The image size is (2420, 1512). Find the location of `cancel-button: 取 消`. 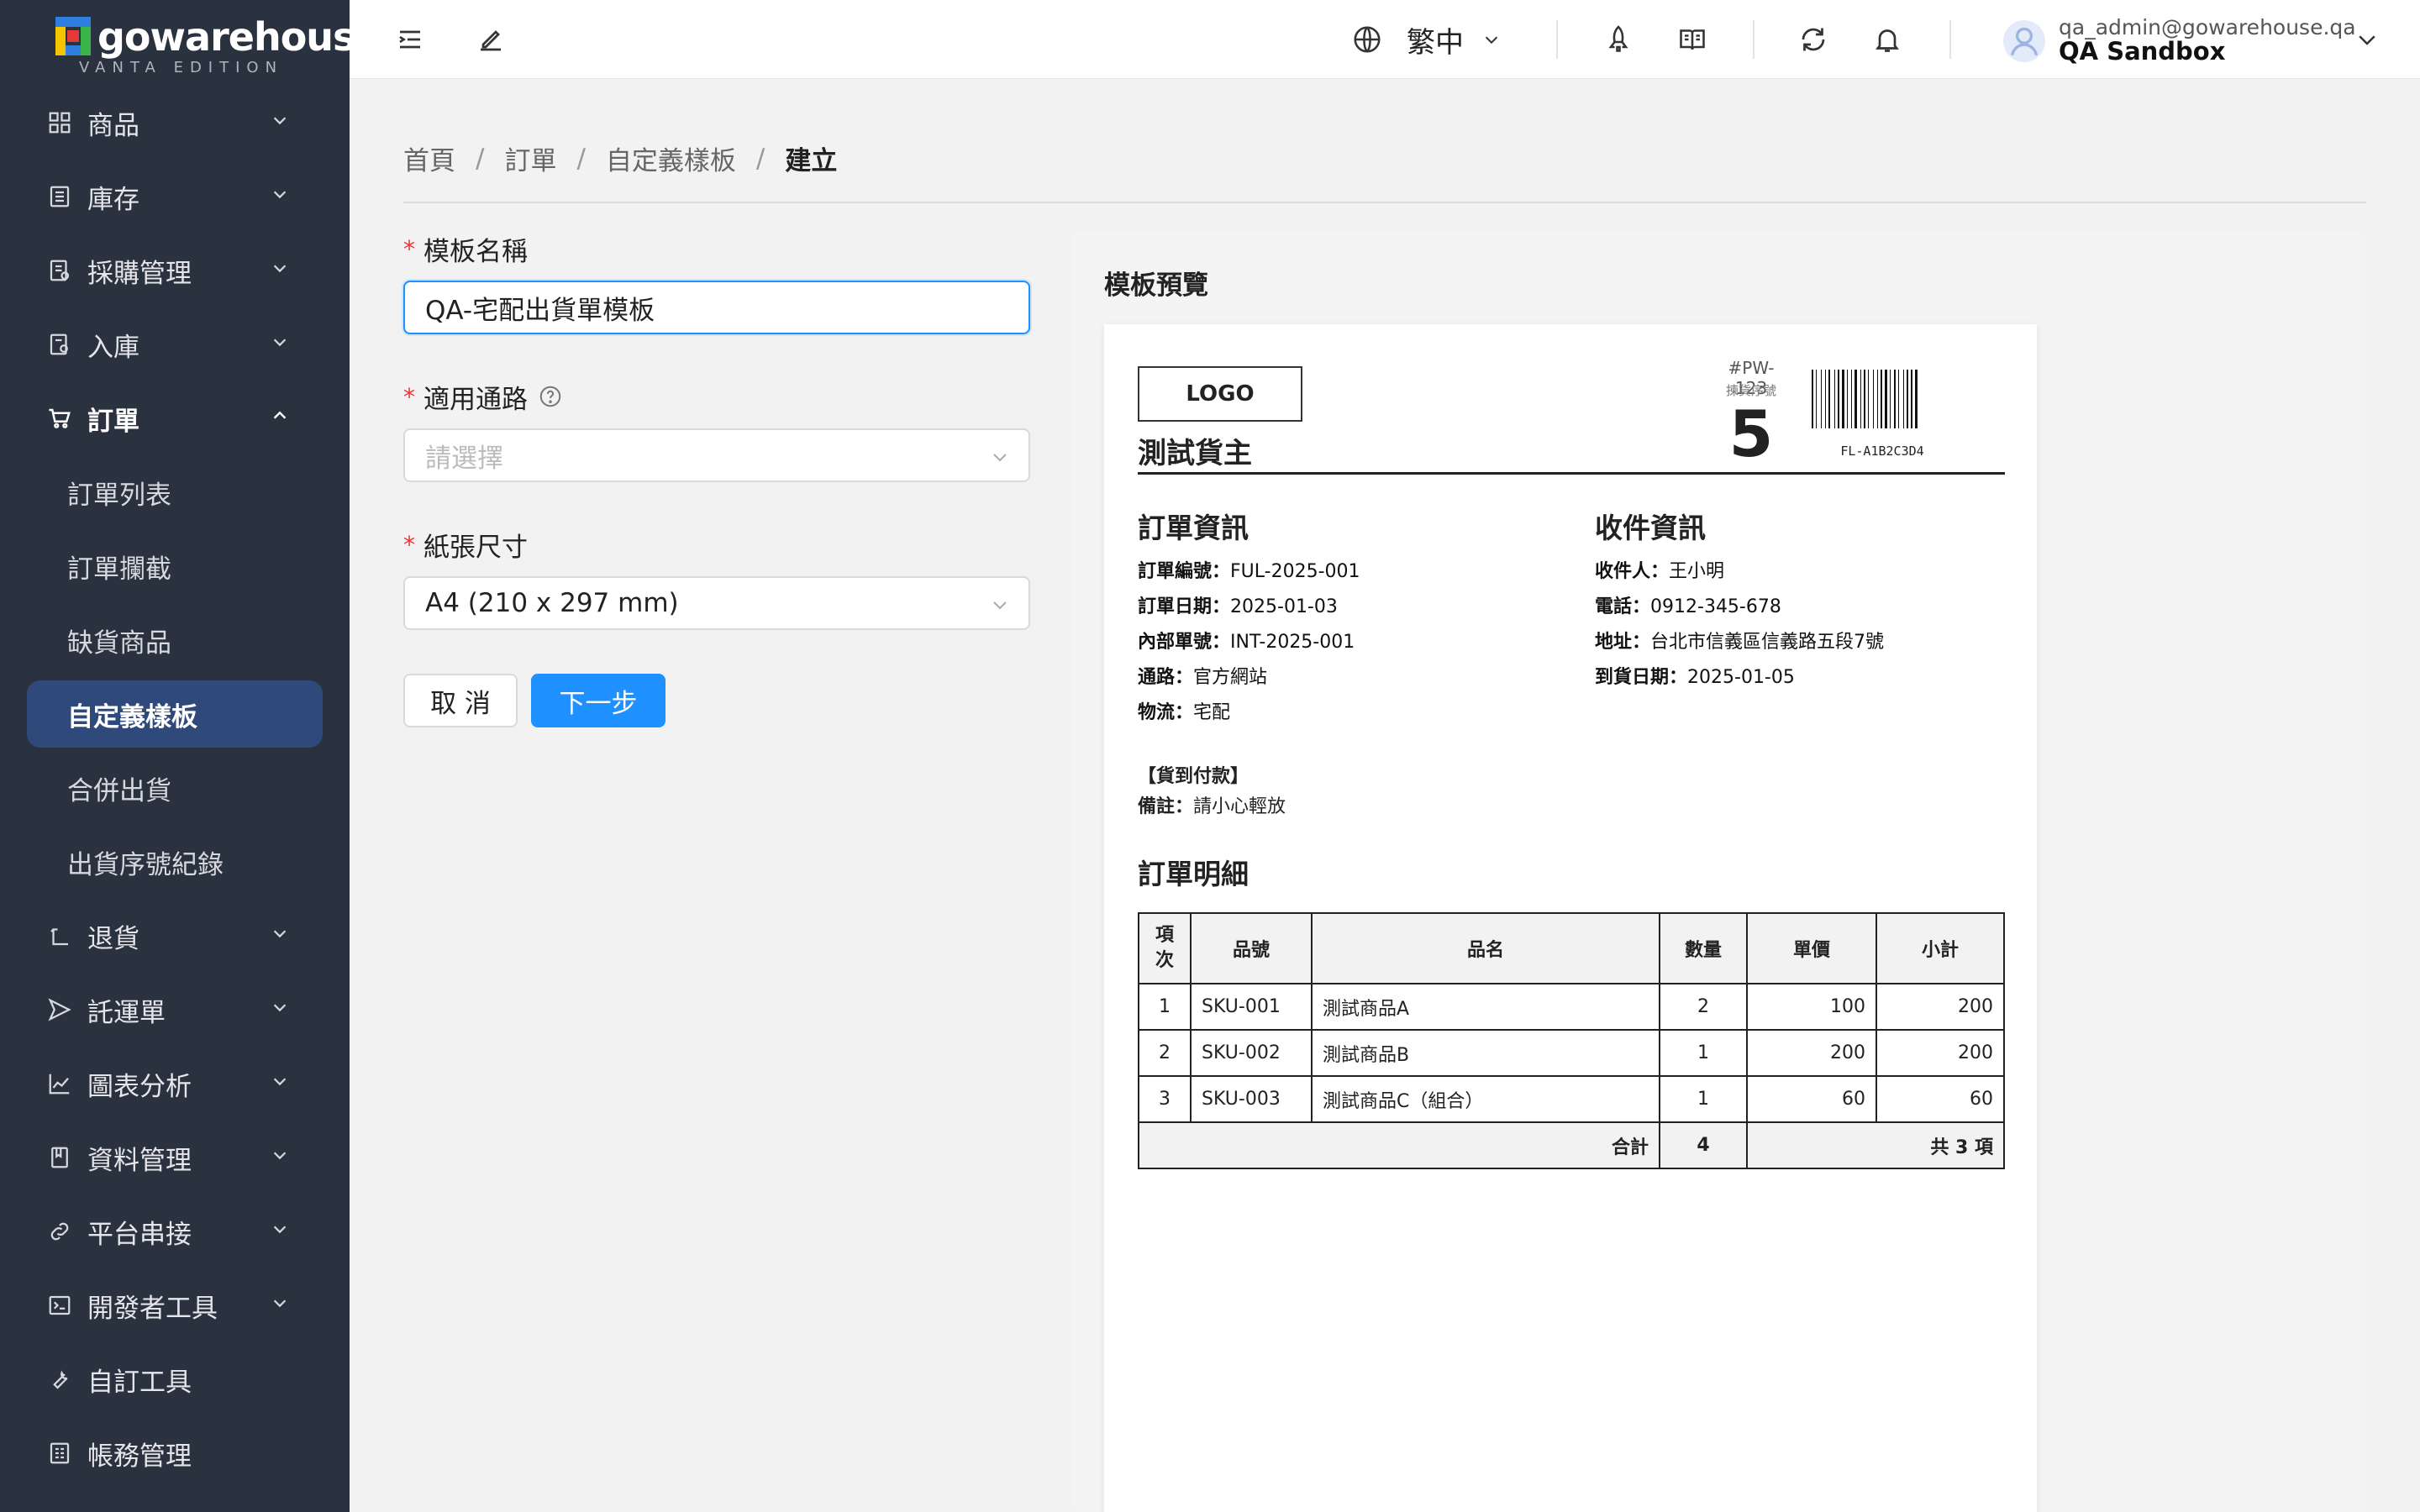

cancel-button: 取 消 is located at coordinates (461, 700).